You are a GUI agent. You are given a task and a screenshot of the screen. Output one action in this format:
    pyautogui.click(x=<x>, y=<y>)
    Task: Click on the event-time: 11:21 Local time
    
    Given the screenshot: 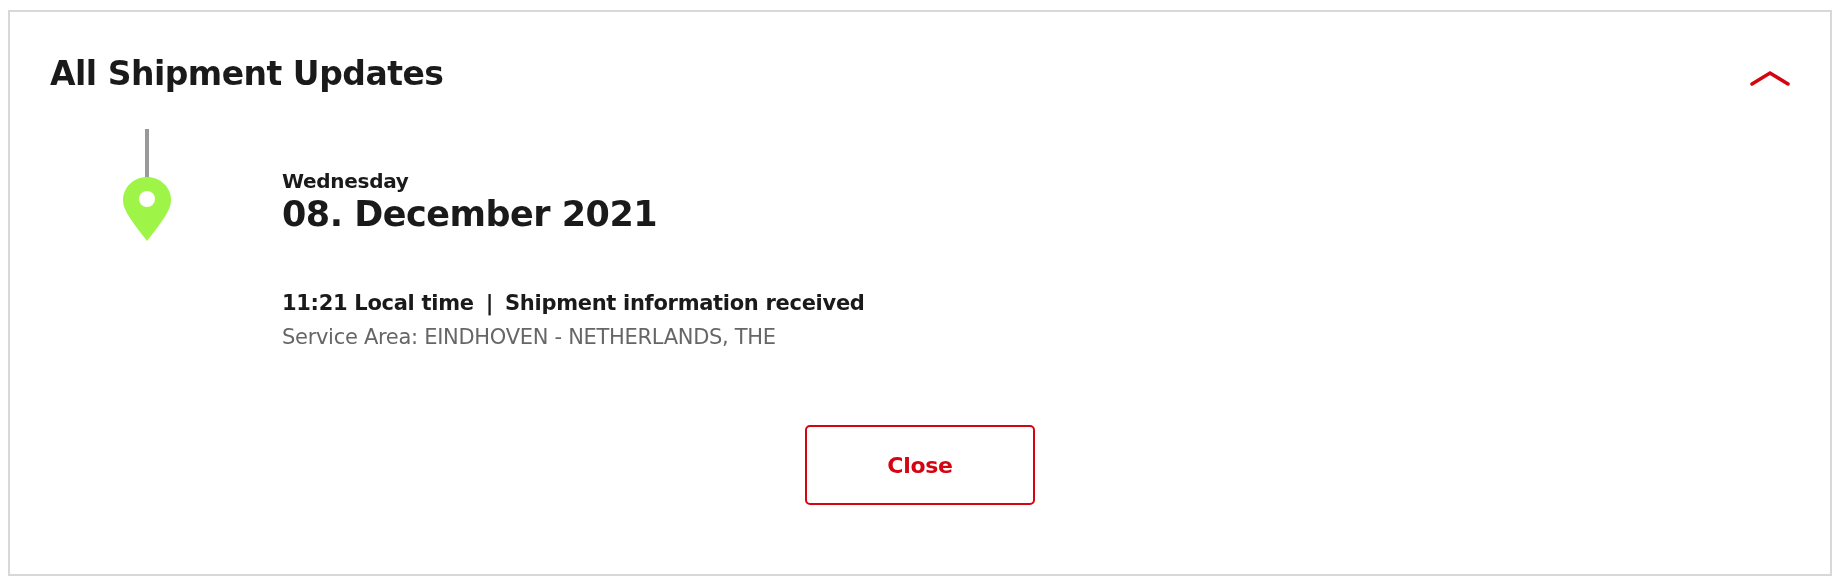 What is the action you would take?
    pyautogui.click(x=378, y=303)
    